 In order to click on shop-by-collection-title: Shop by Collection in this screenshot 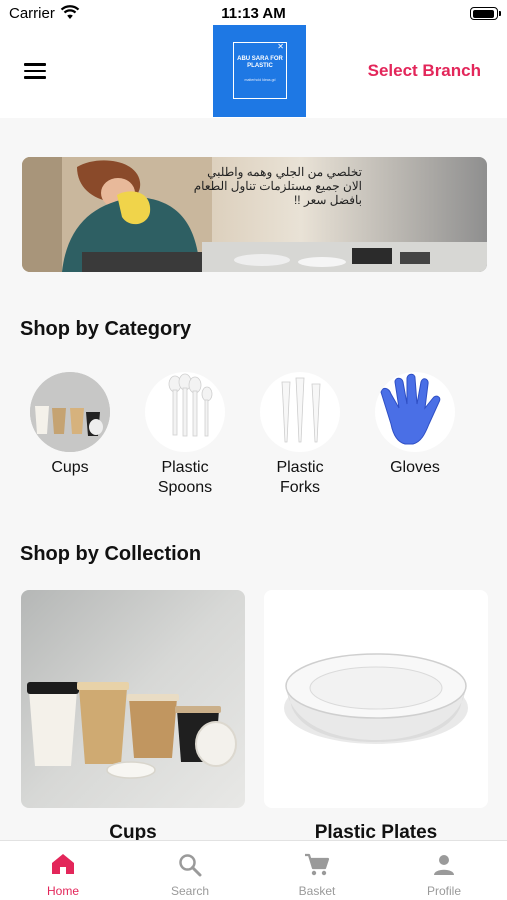, I will do `click(111, 554)`.